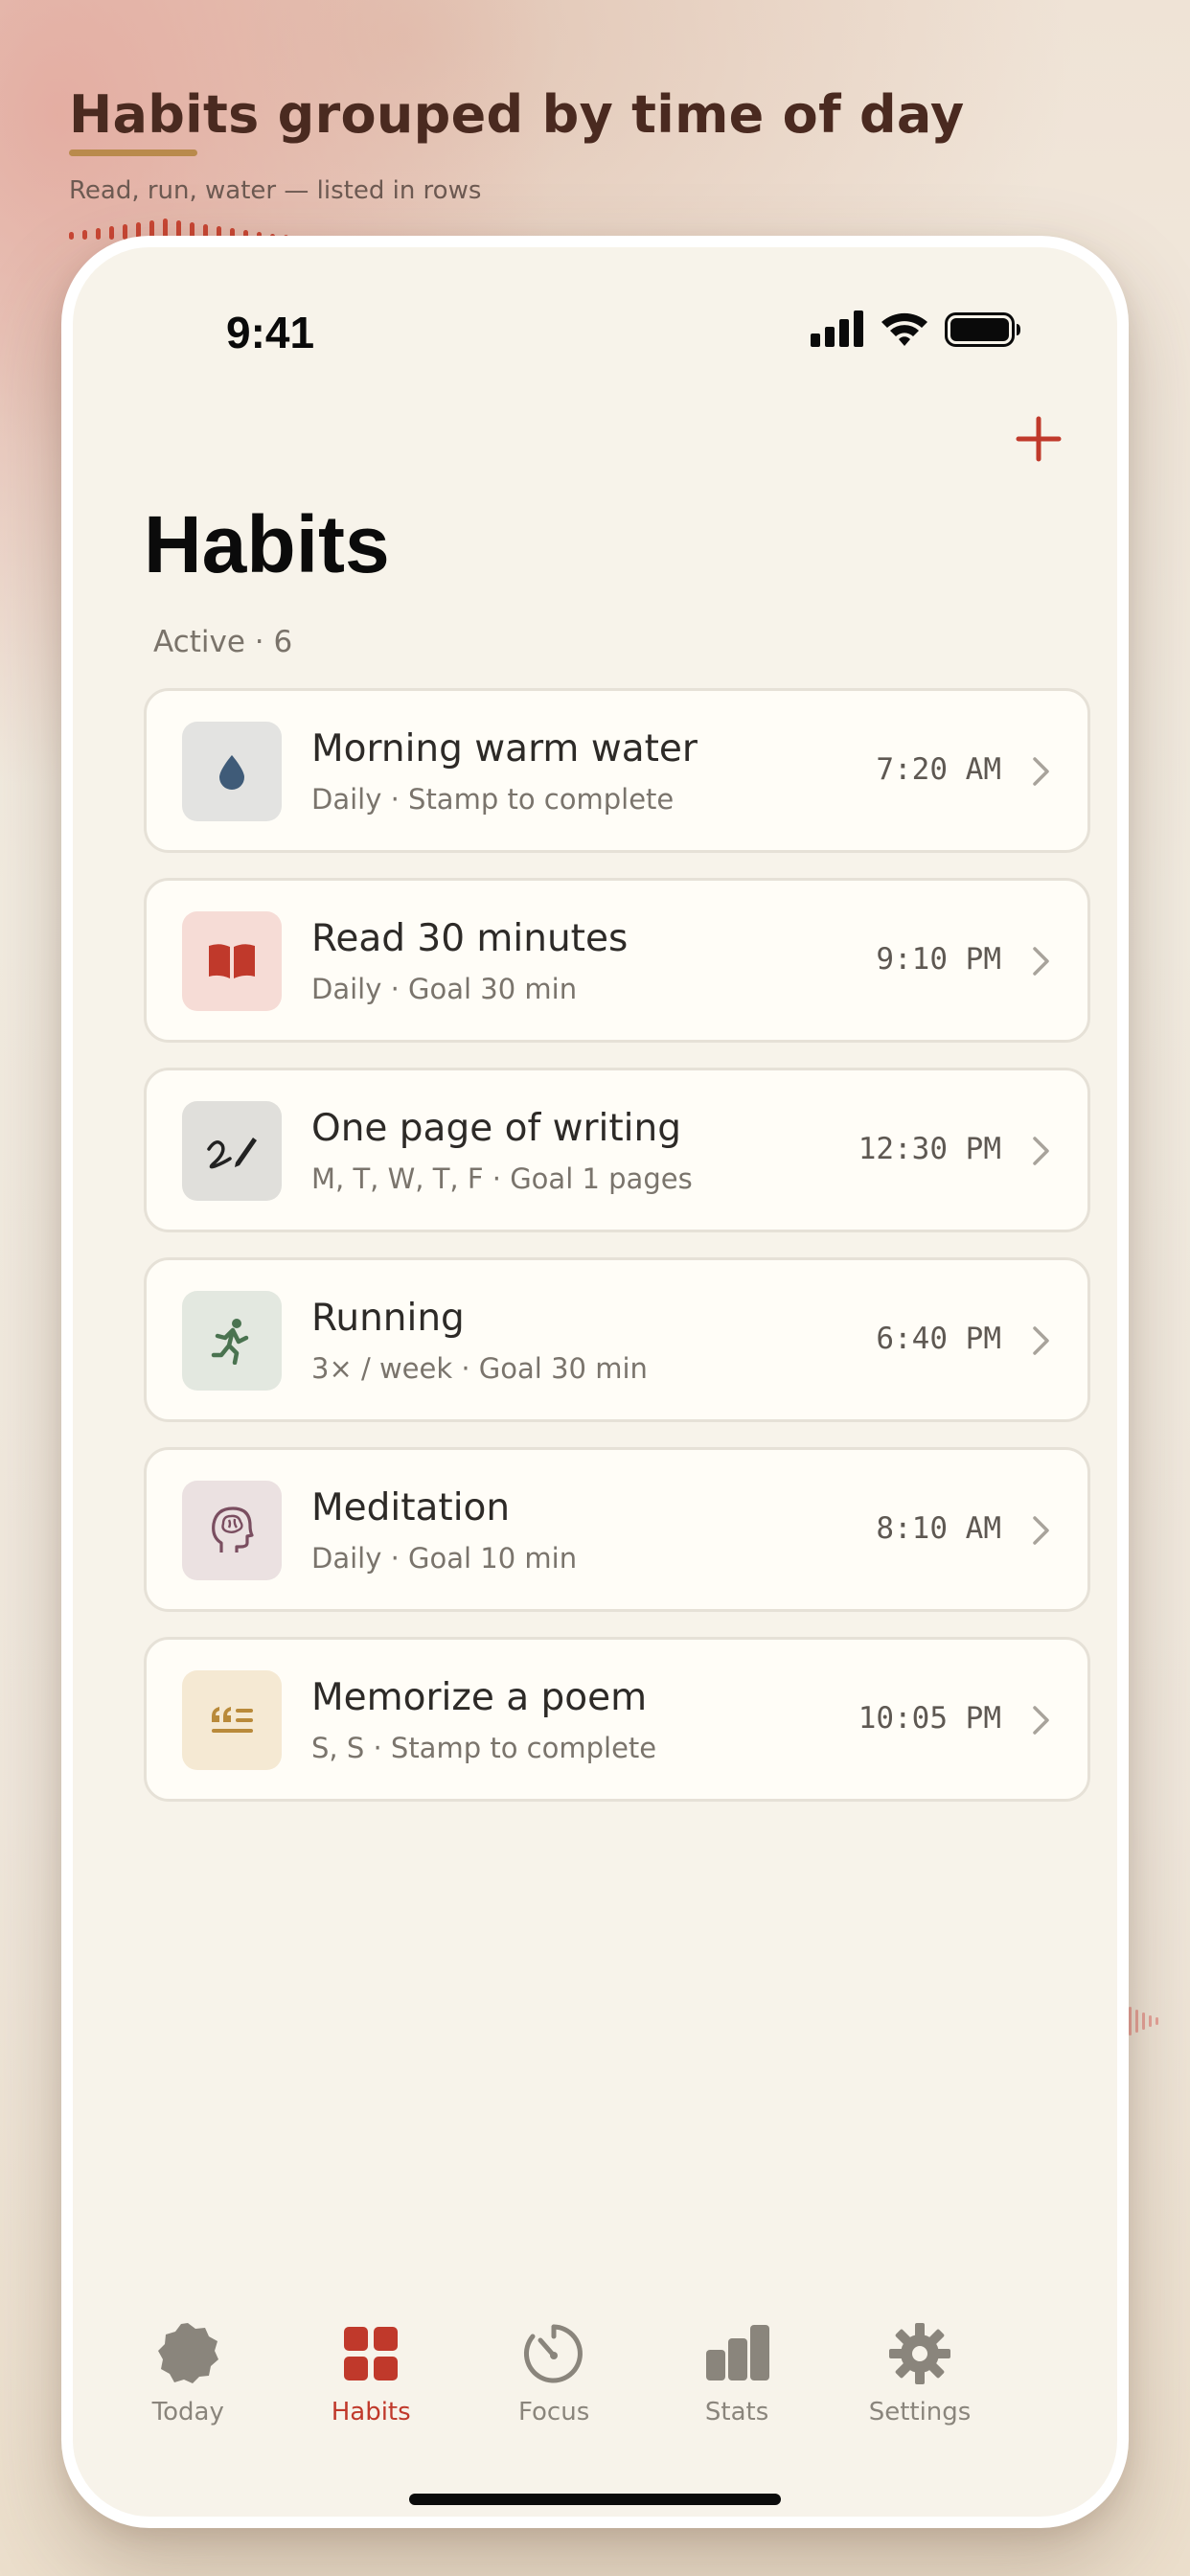 Image resolution: width=1190 pixels, height=2576 pixels. I want to click on tab-settings: Settings, so click(920, 2386).